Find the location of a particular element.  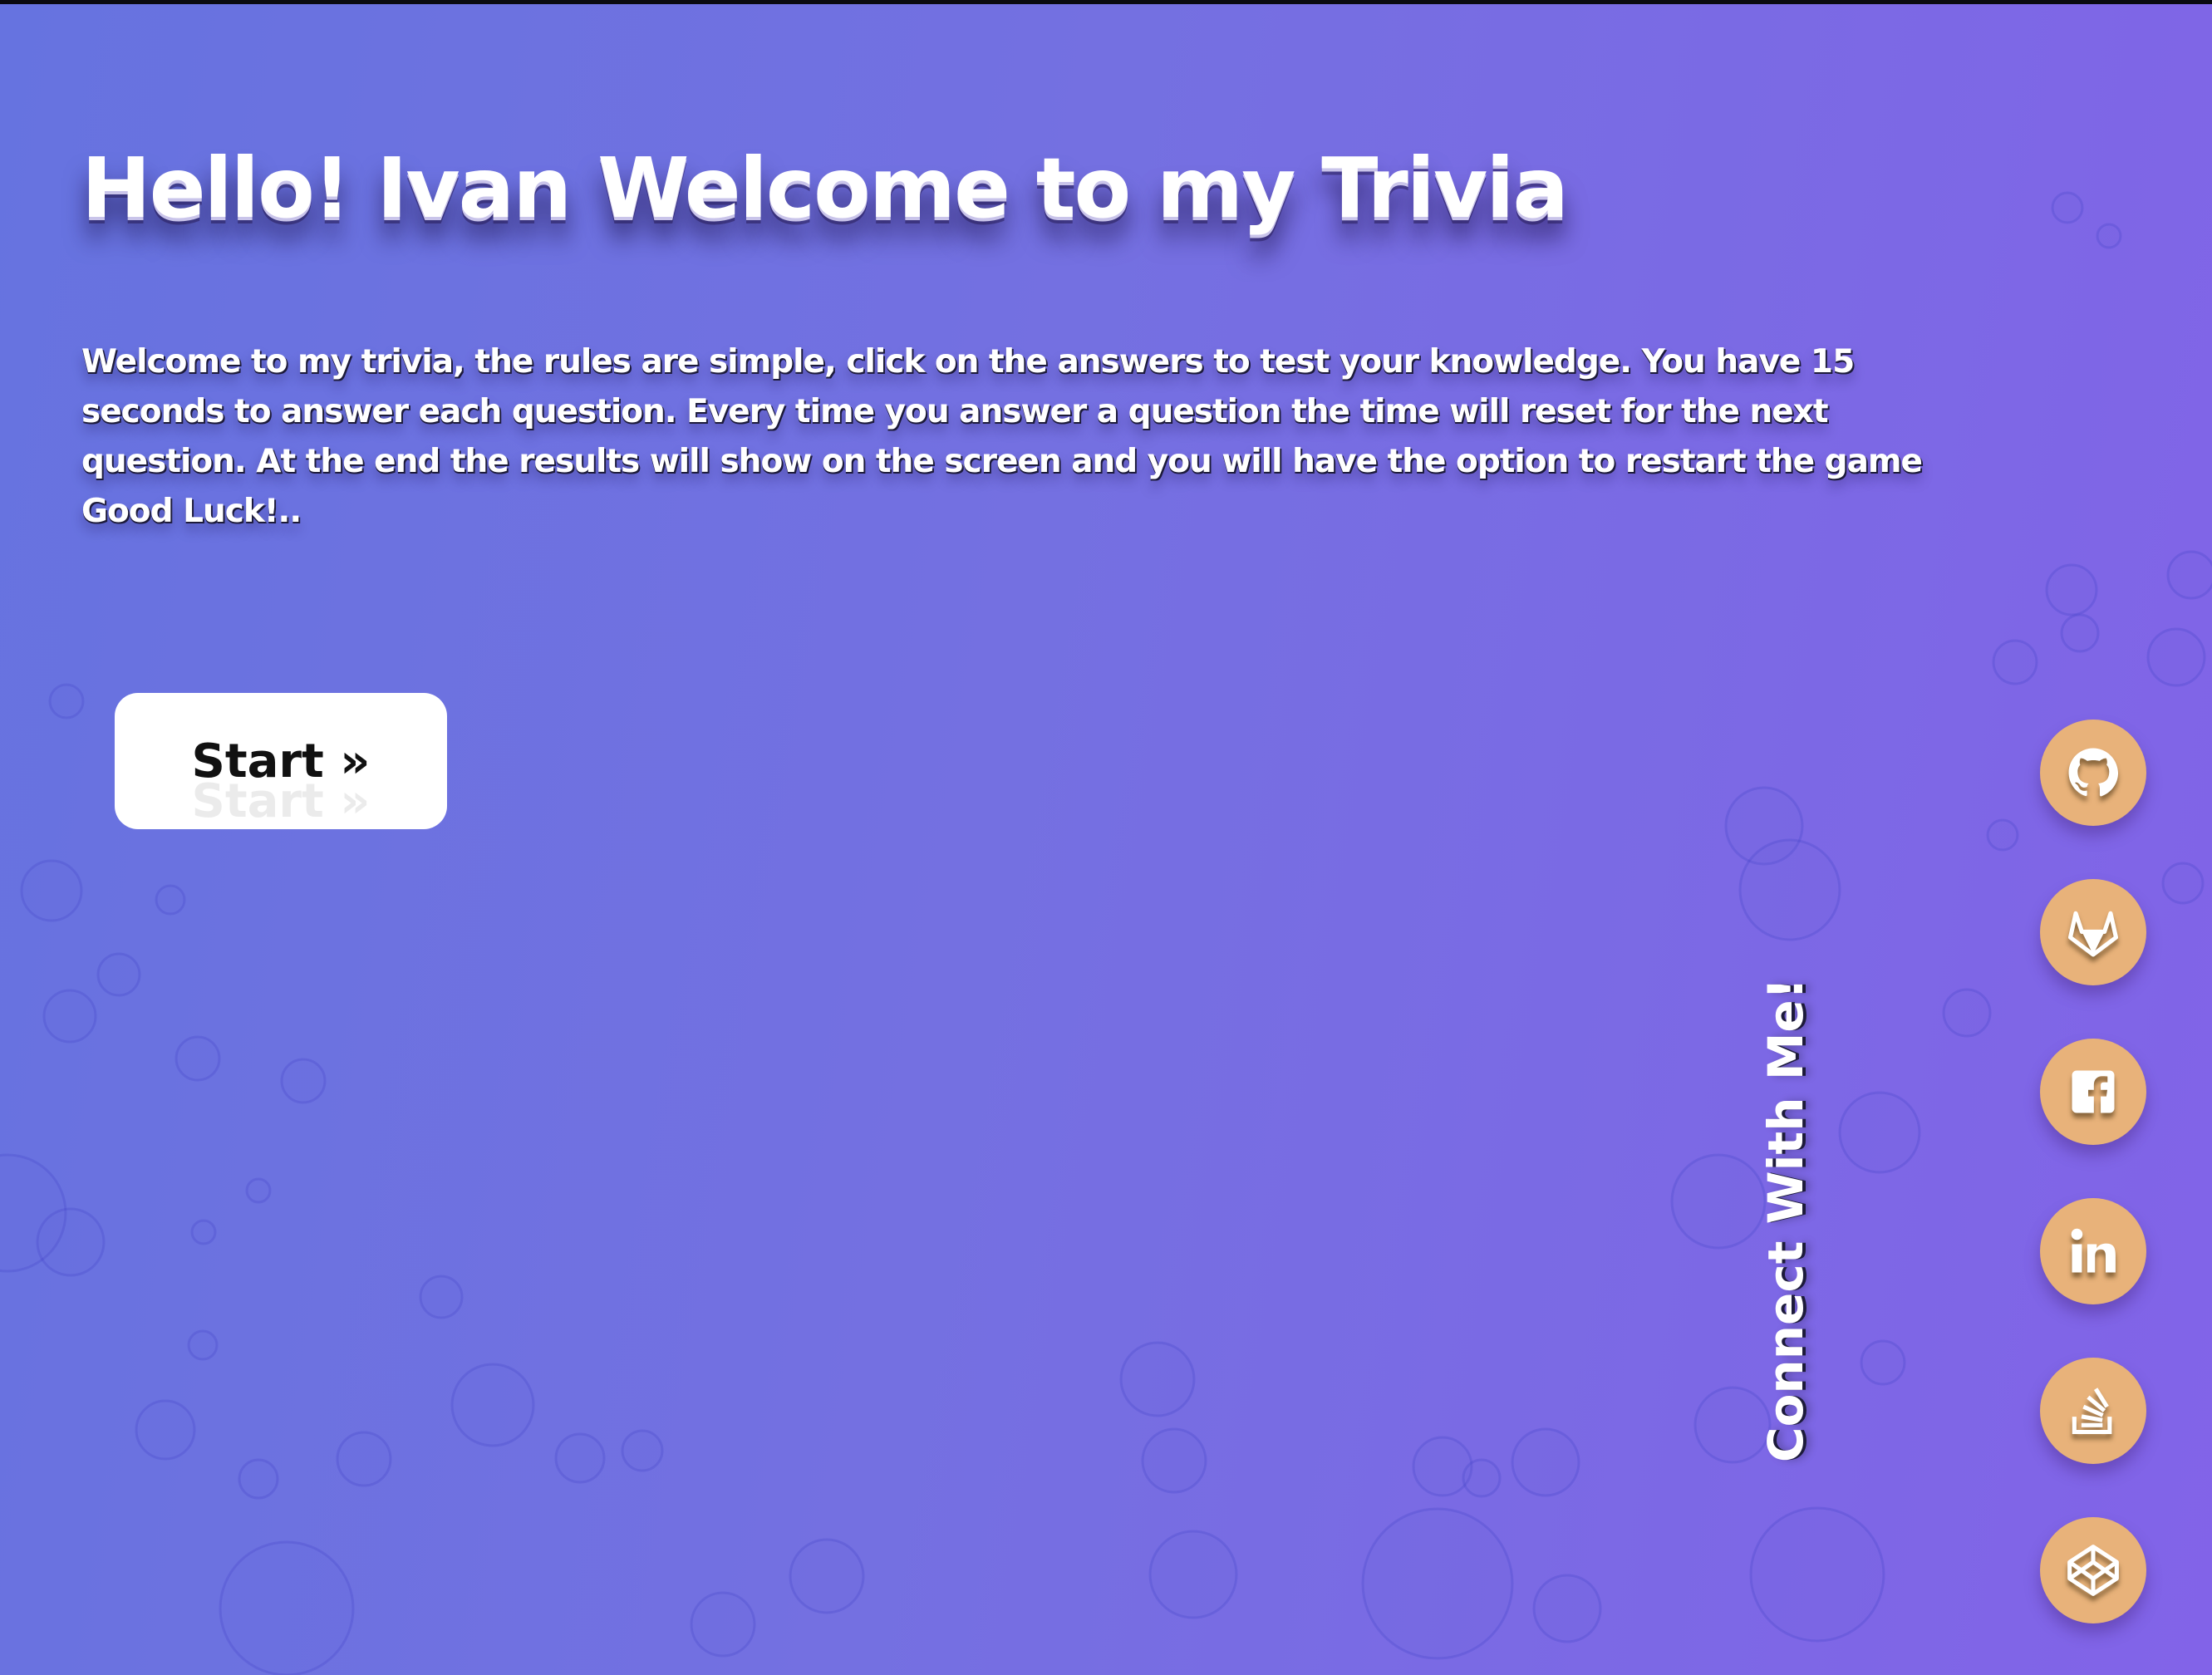

facebook-icon is located at coordinates (2093, 1092).